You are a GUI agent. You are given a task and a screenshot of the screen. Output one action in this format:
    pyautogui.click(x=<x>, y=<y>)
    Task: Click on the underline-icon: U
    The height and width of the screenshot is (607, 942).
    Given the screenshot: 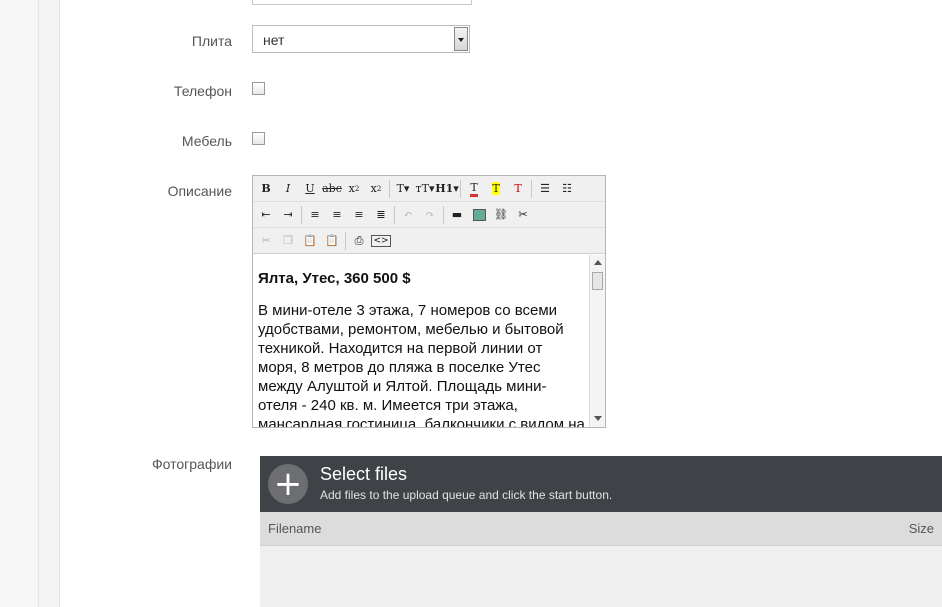 What is the action you would take?
    pyautogui.click(x=310, y=189)
    